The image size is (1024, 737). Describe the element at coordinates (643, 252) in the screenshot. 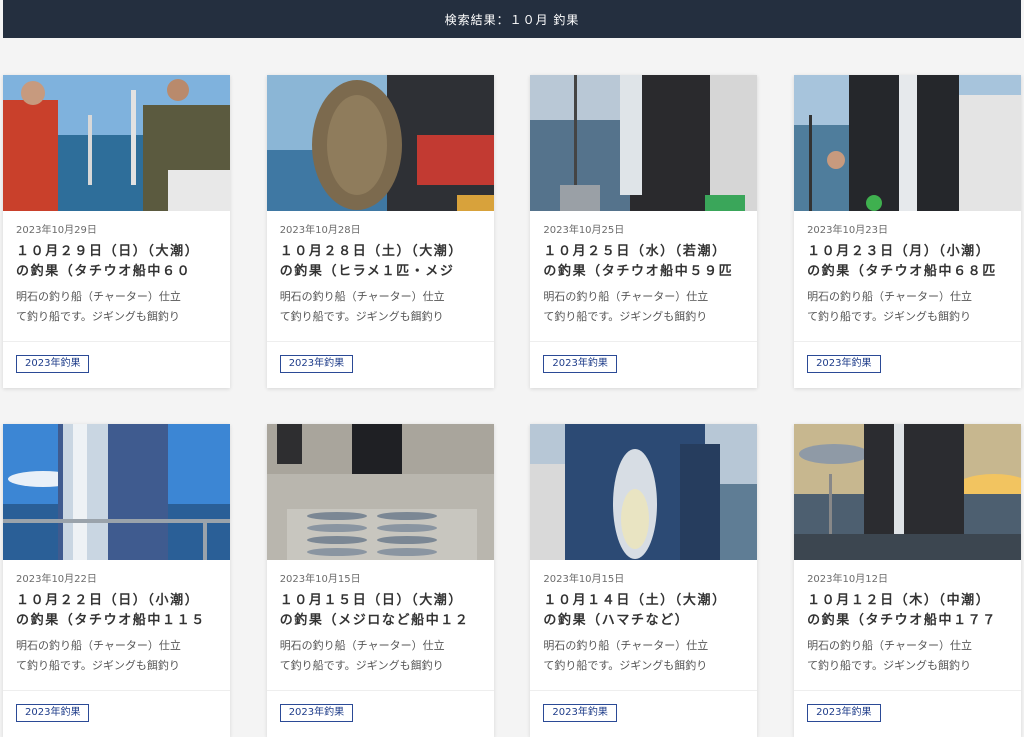

I see `post-title-line: １０月２５日（水）（若潮）` at that location.